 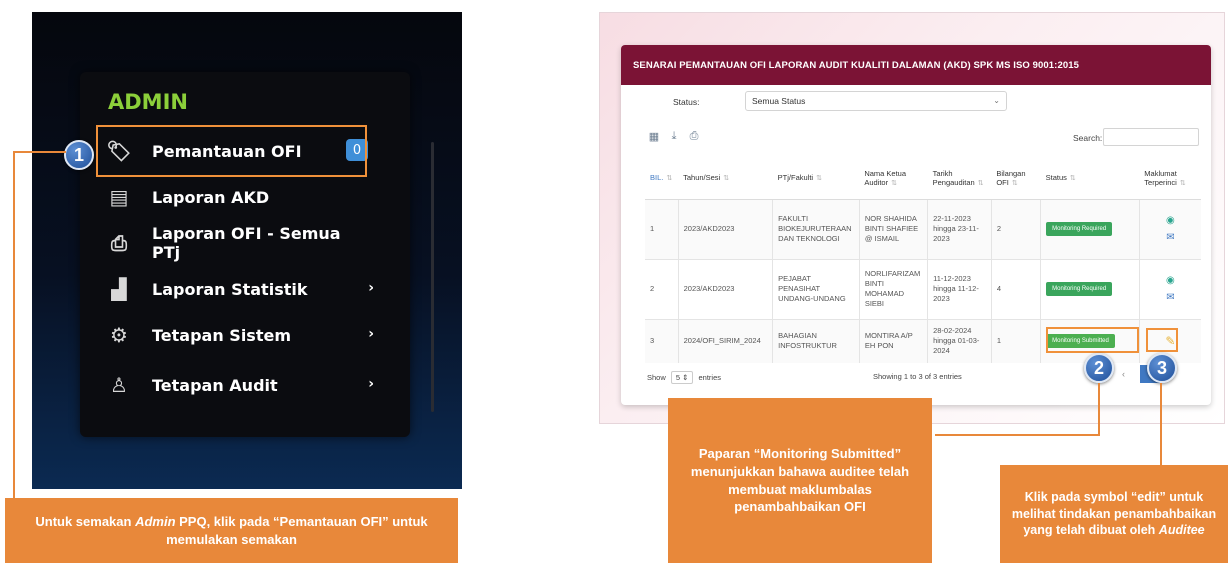 I want to click on page-length-select: 5 ⇕, so click(x=682, y=377).